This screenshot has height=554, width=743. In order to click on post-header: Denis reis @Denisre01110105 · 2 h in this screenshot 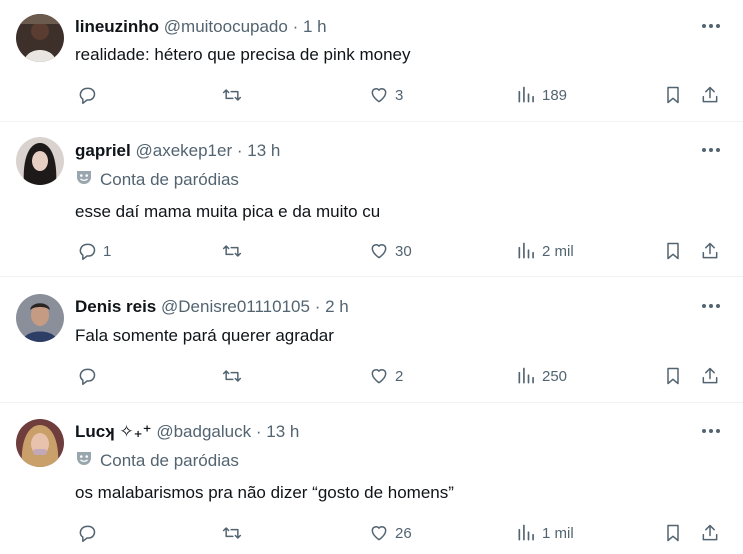, I will do `click(212, 307)`.